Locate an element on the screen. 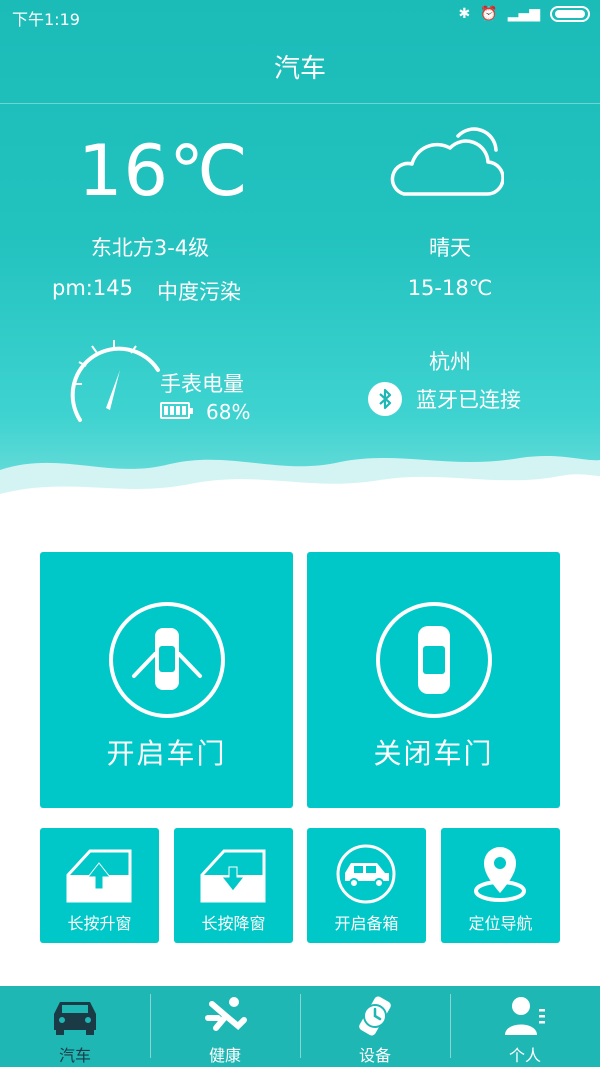  tab-health: 健康 is located at coordinates (225, 1026).